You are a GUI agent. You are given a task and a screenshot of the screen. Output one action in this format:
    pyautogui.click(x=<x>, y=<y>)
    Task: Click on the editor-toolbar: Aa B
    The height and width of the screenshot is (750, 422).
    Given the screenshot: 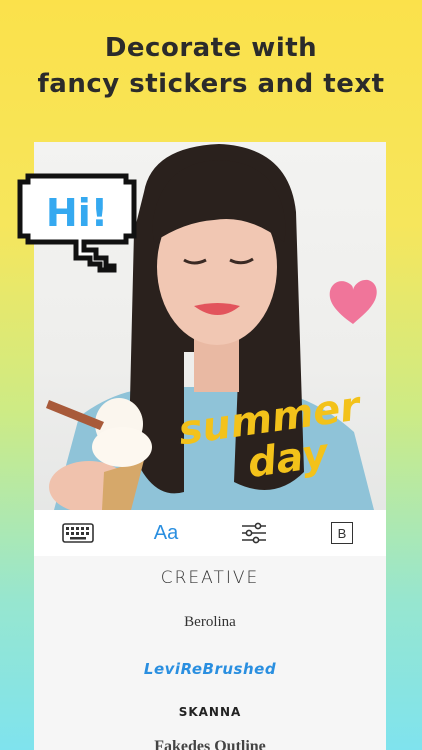 What is the action you would take?
    pyautogui.click(x=210, y=533)
    